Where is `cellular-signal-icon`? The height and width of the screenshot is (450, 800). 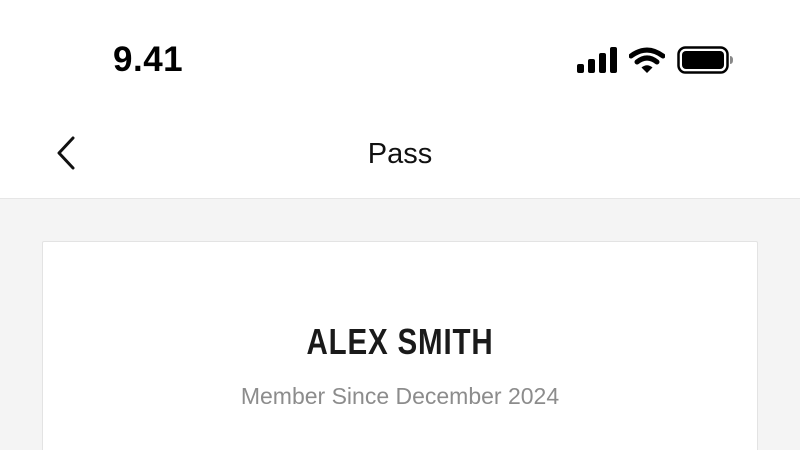
cellular-signal-icon is located at coordinates (597, 60).